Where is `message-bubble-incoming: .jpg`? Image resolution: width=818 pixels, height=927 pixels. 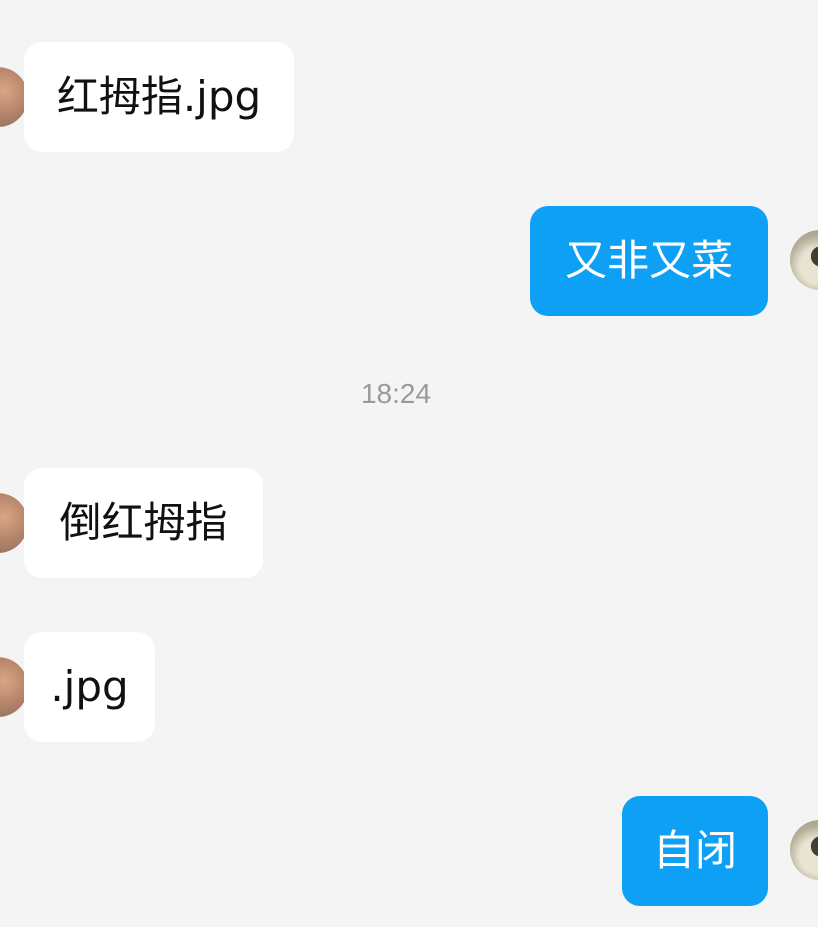 message-bubble-incoming: .jpg is located at coordinates (89, 687).